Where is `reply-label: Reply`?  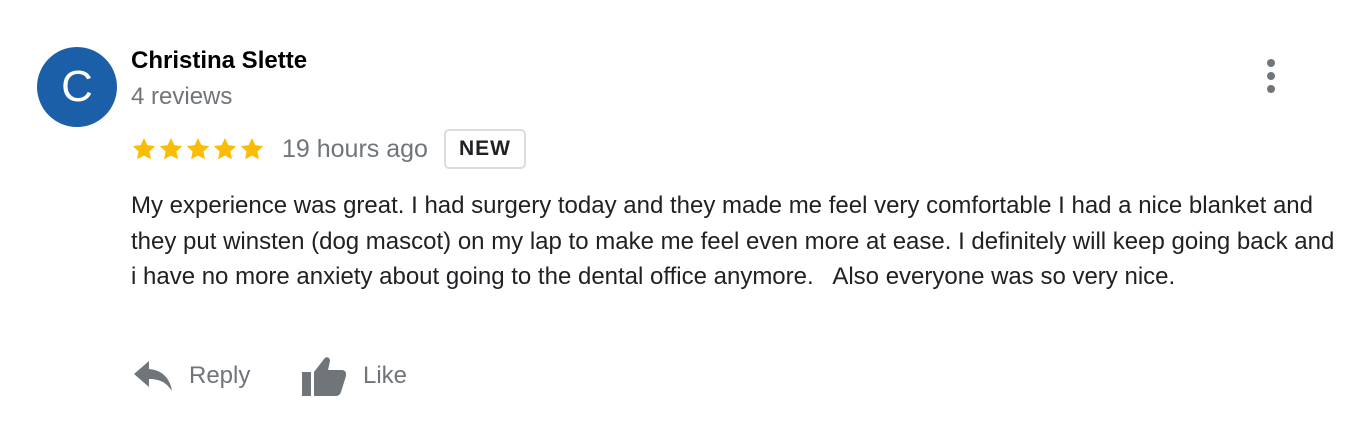
reply-label: Reply is located at coordinates (220, 375).